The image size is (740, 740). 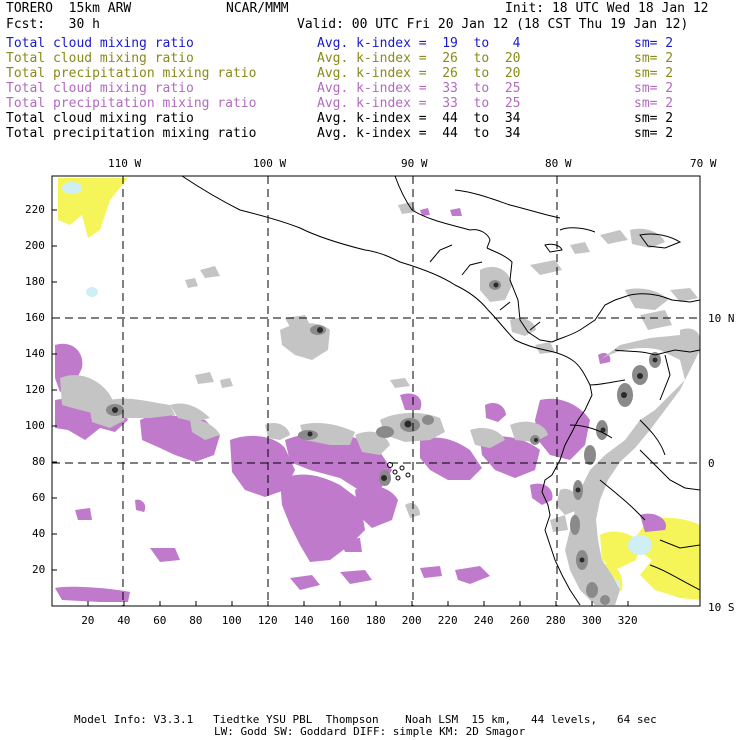 I want to click on x-tick-label: 80, so click(x=196, y=620).